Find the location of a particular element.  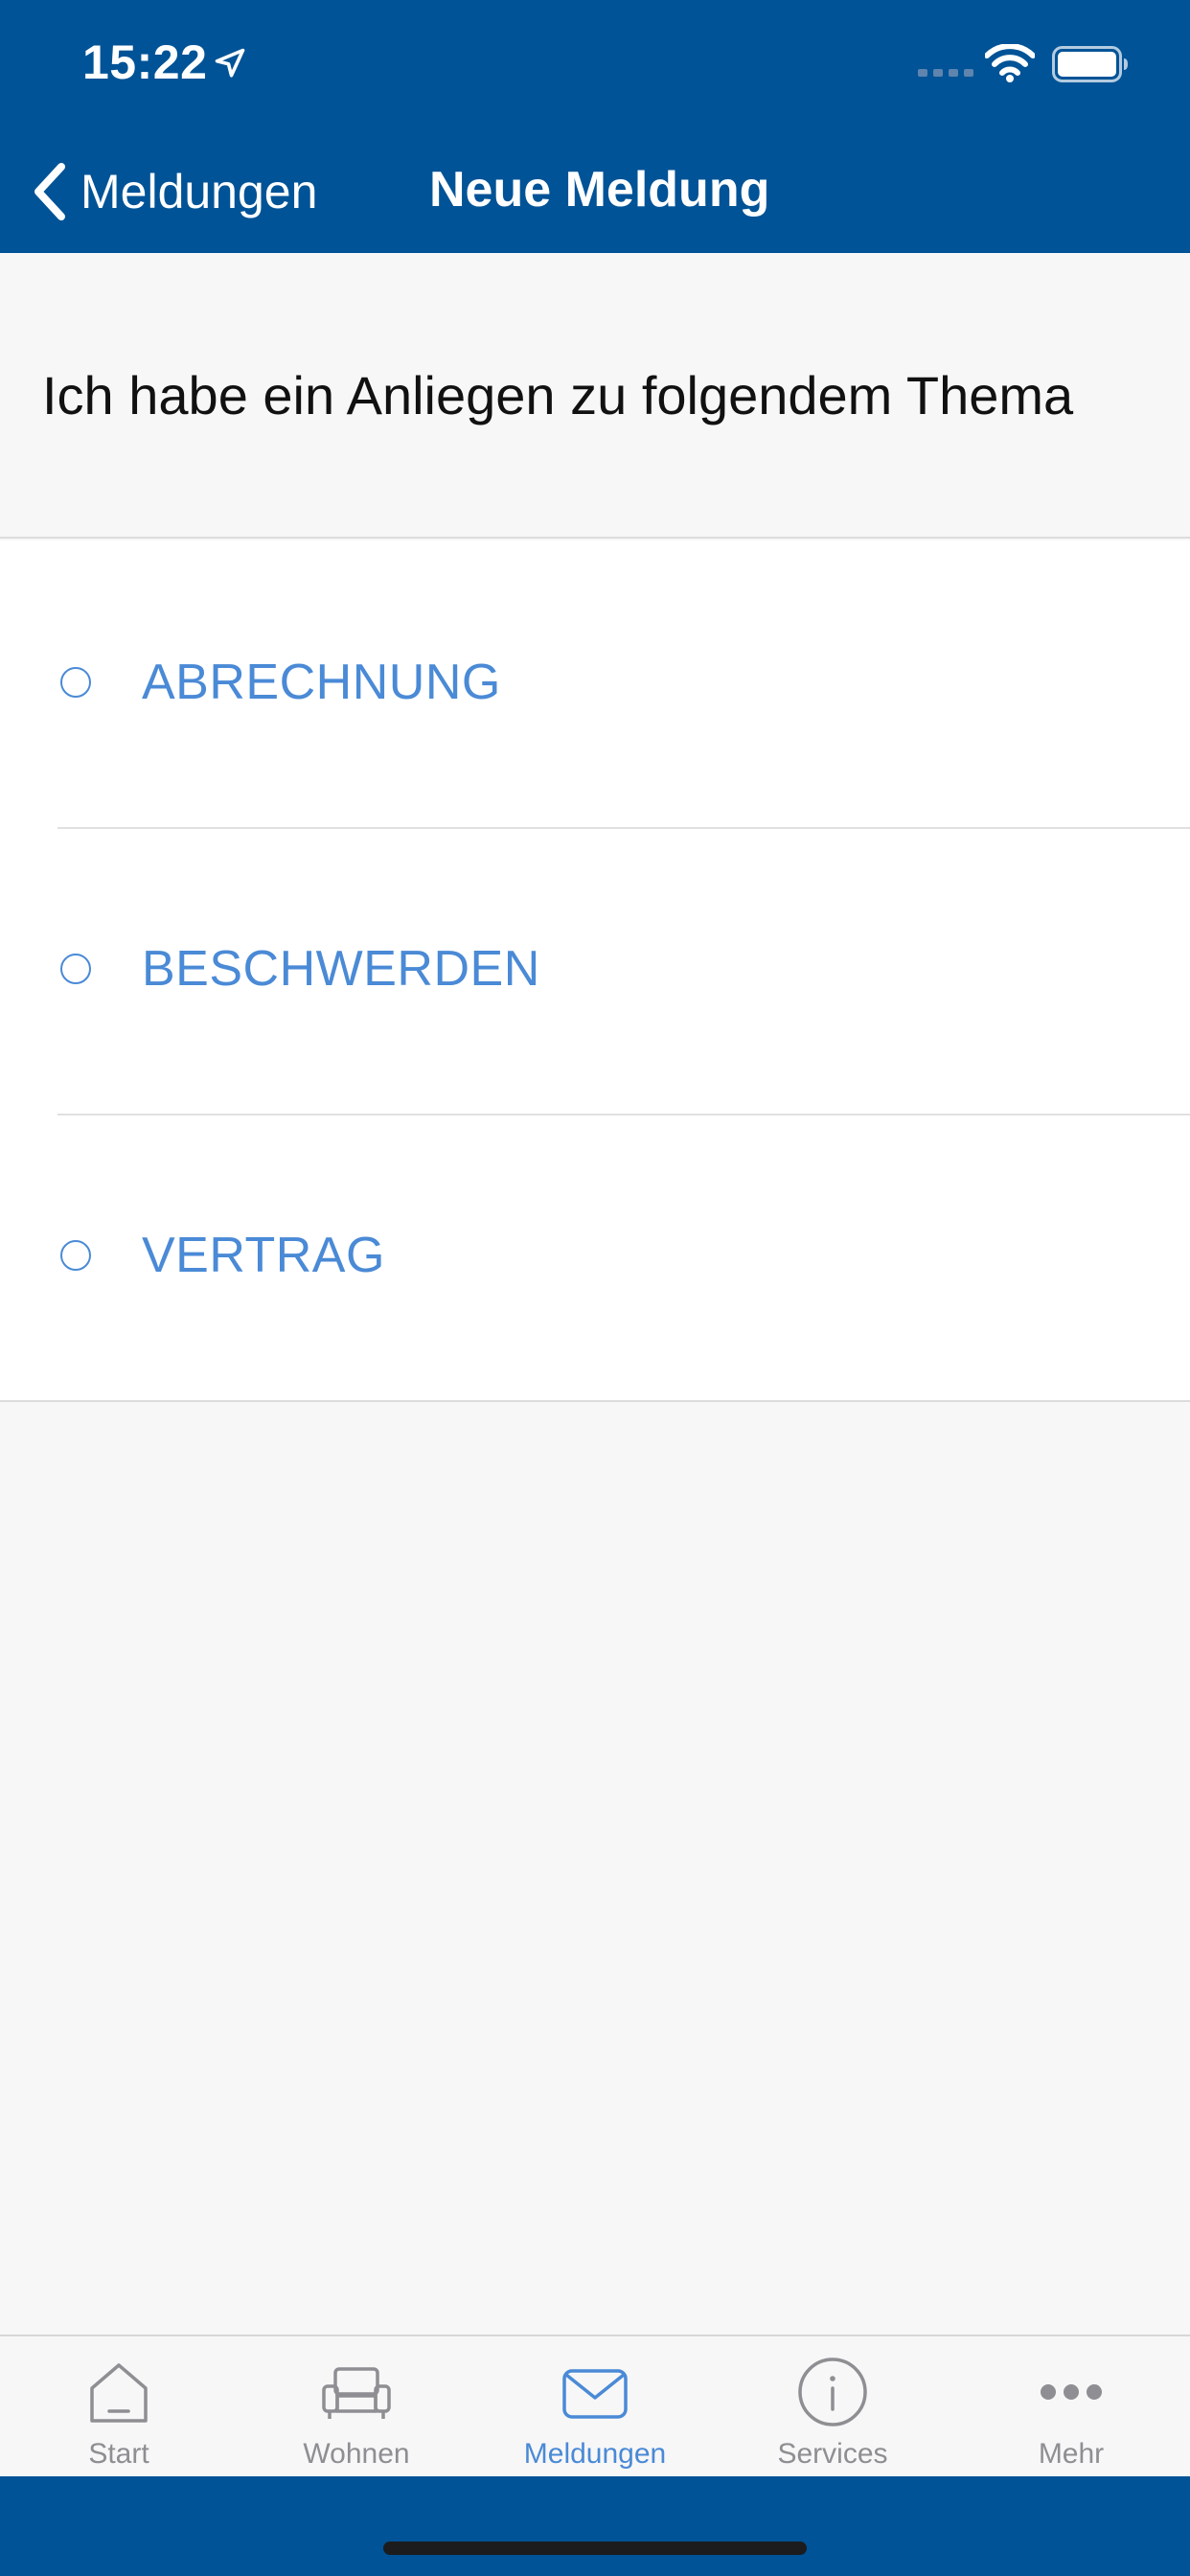

more-dots-icon is located at coordinates (1071, 2392).